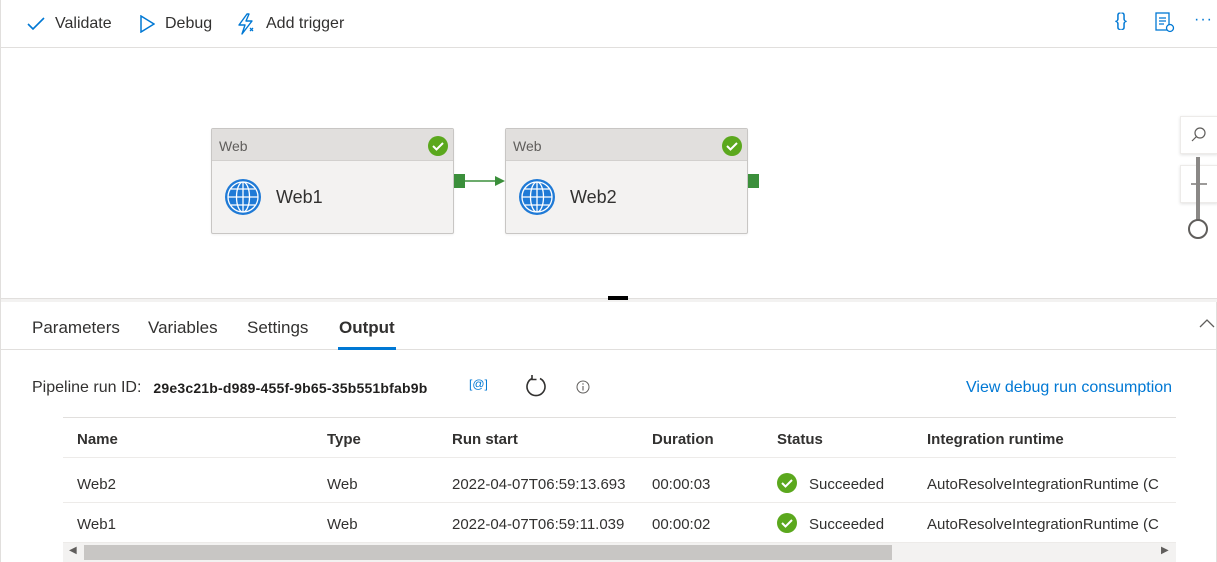  Describe the element at coordinates (305, 23) in the screenshot. I see `add-trigger-label: Add trigger` at that location.